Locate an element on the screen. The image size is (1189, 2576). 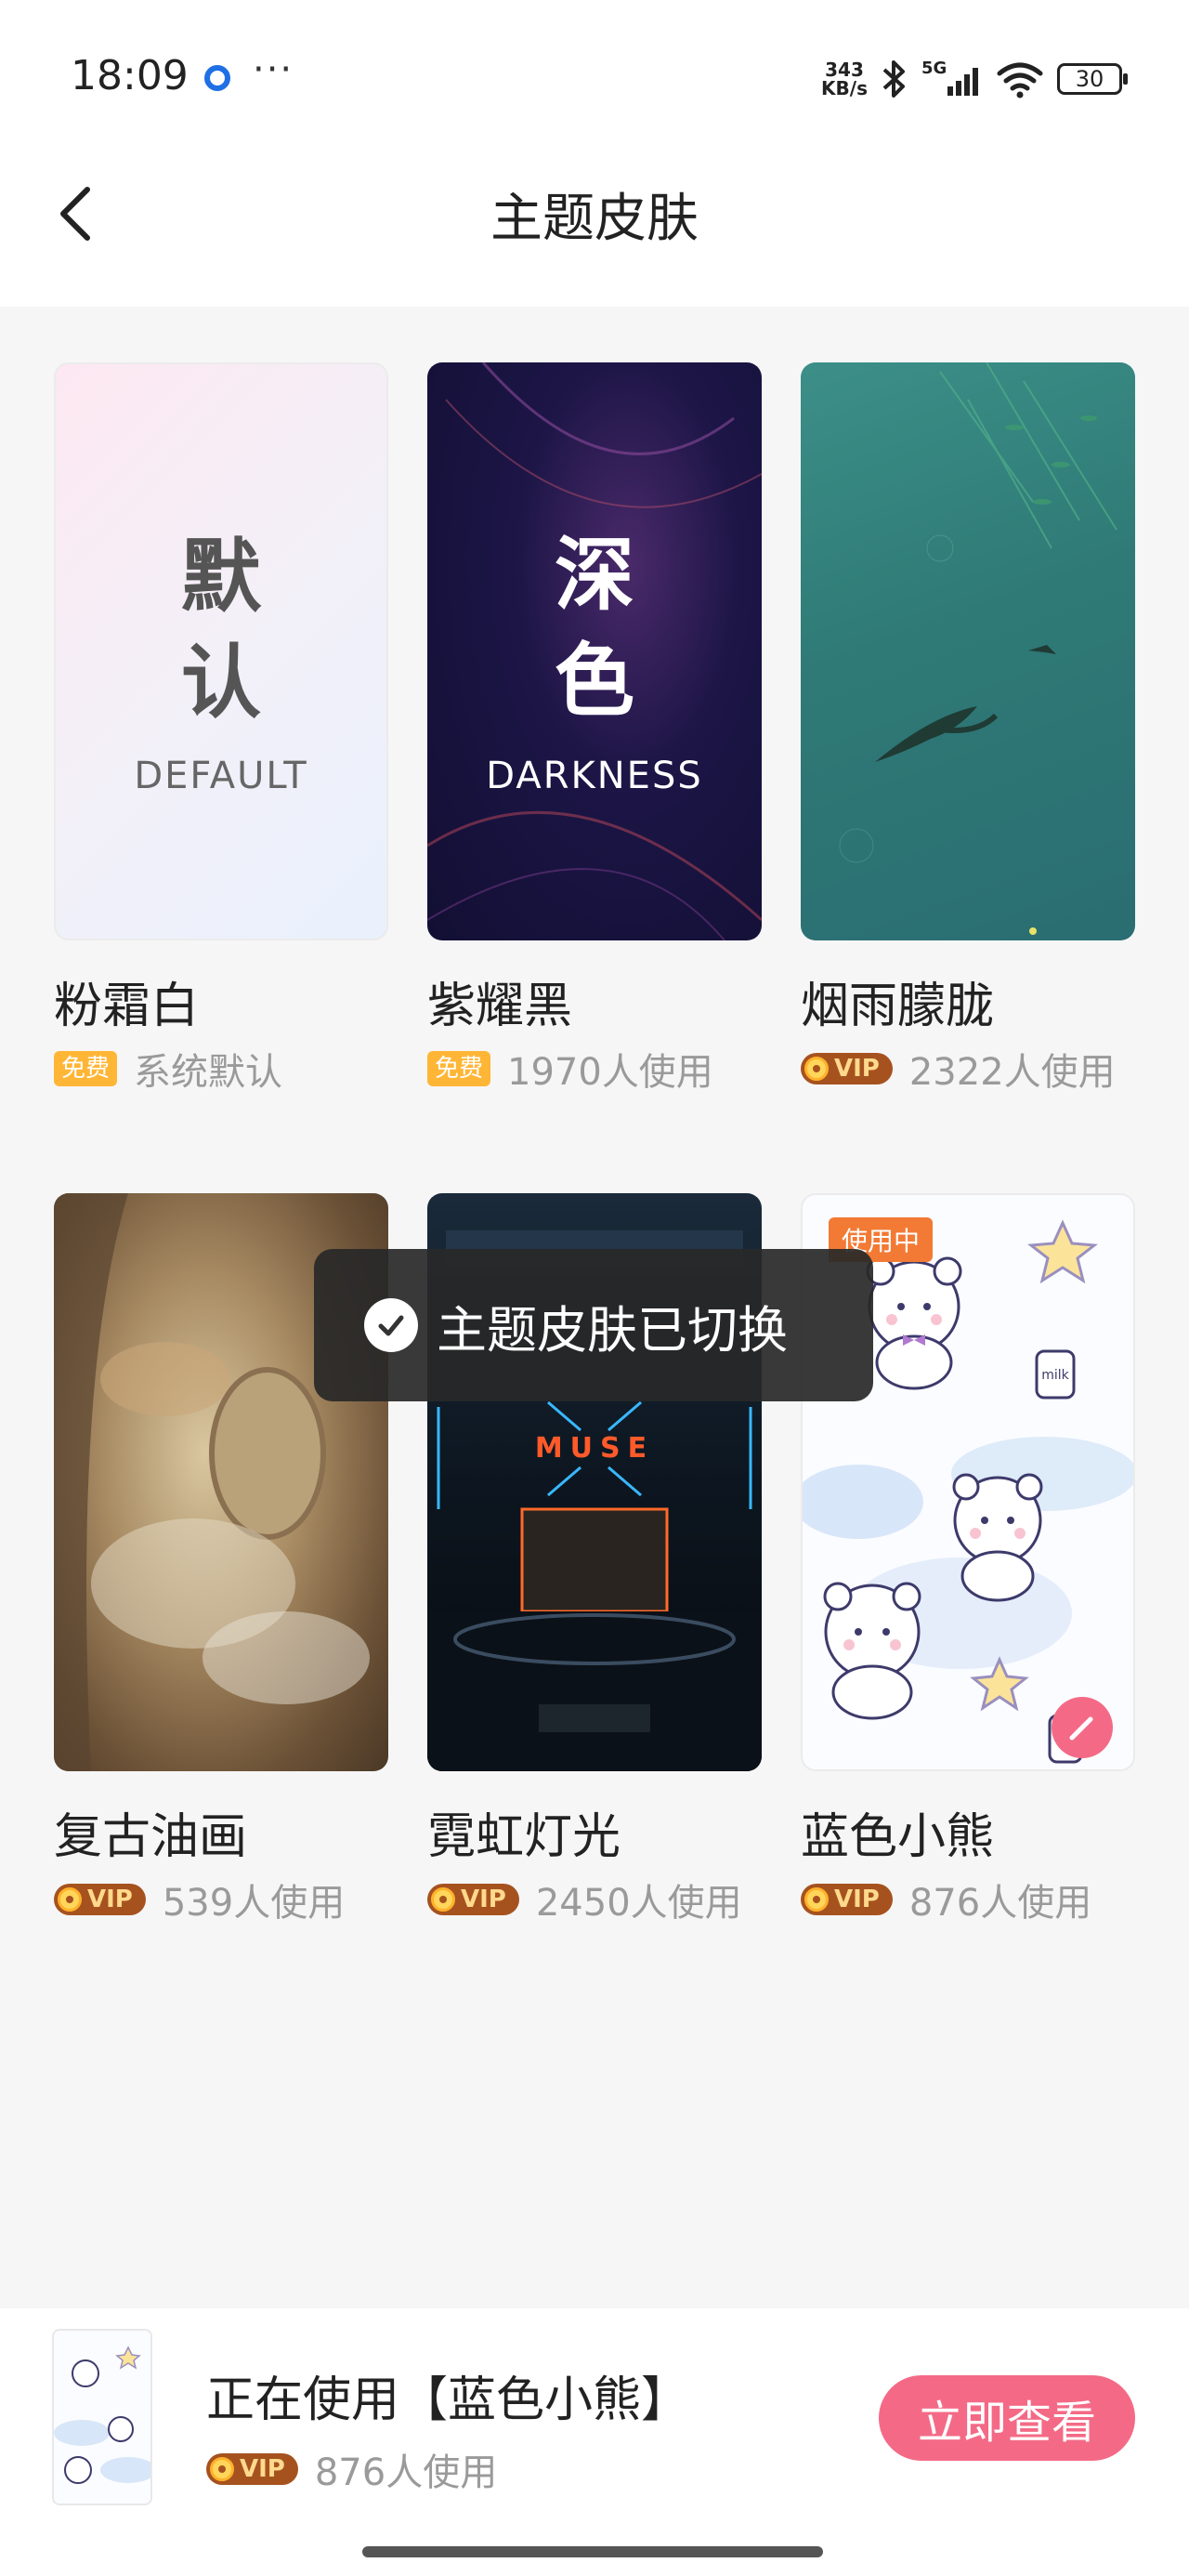
status-icons: 343 KB/s 5G 30 is located at coordinates (974, 79).